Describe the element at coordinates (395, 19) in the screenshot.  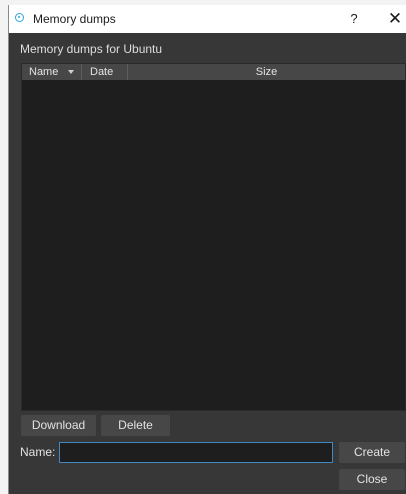
I see `close-window-icon: ✕` at that location.